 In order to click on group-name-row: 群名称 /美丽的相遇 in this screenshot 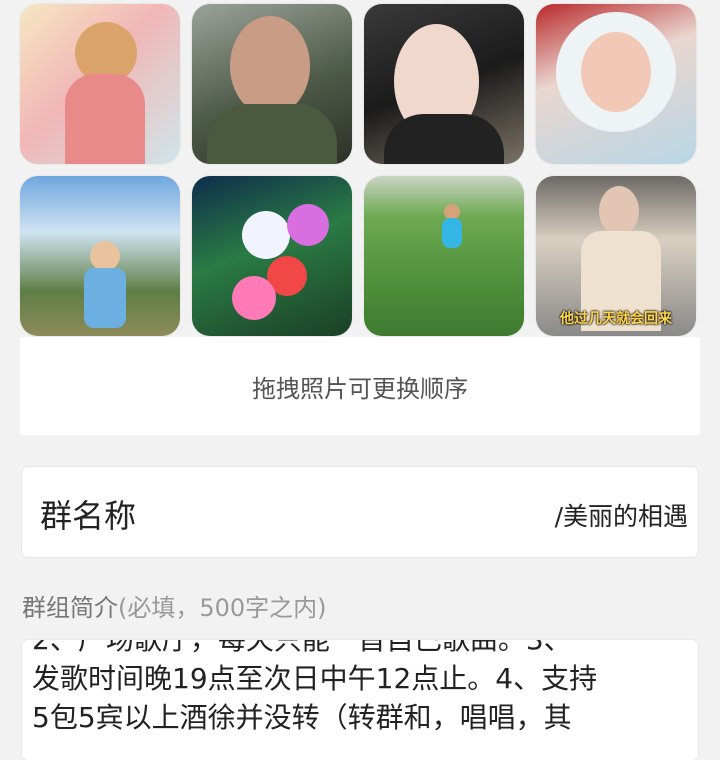, I will do `click(360, 512)`.